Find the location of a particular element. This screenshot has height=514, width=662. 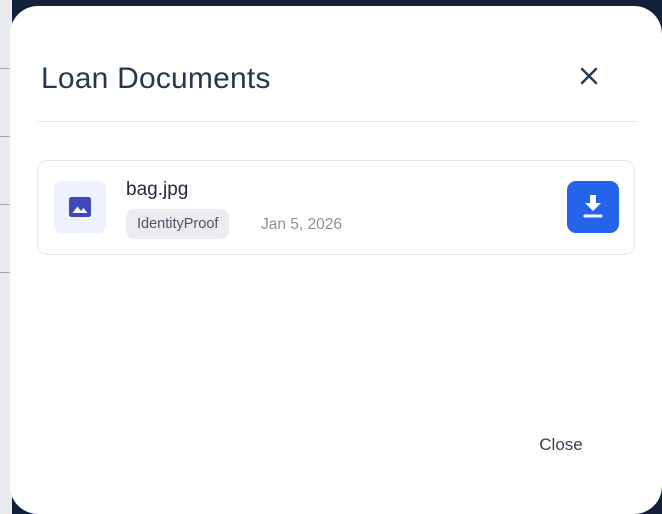

close-icon is located at coordinates (589, 76).